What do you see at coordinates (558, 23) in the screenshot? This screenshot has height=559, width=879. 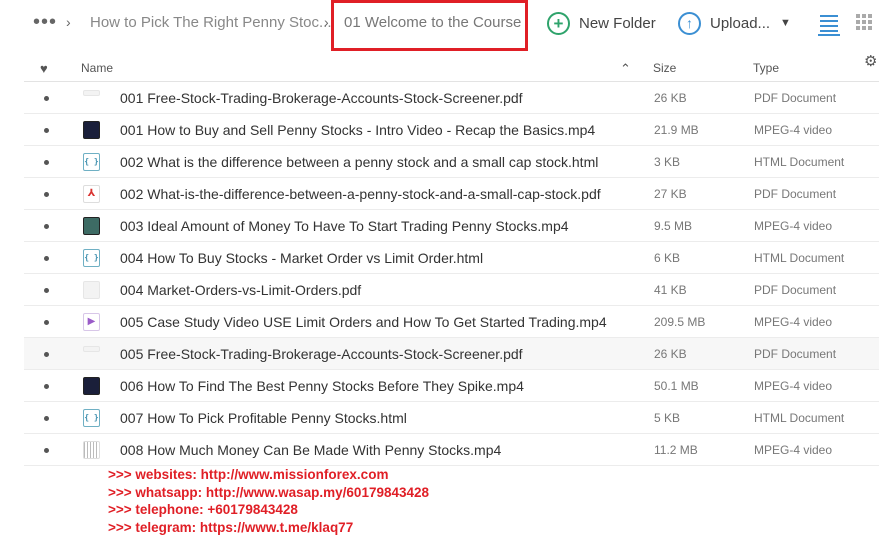 I see `plus-circle-icon: +` at bounding box center [558, 23].